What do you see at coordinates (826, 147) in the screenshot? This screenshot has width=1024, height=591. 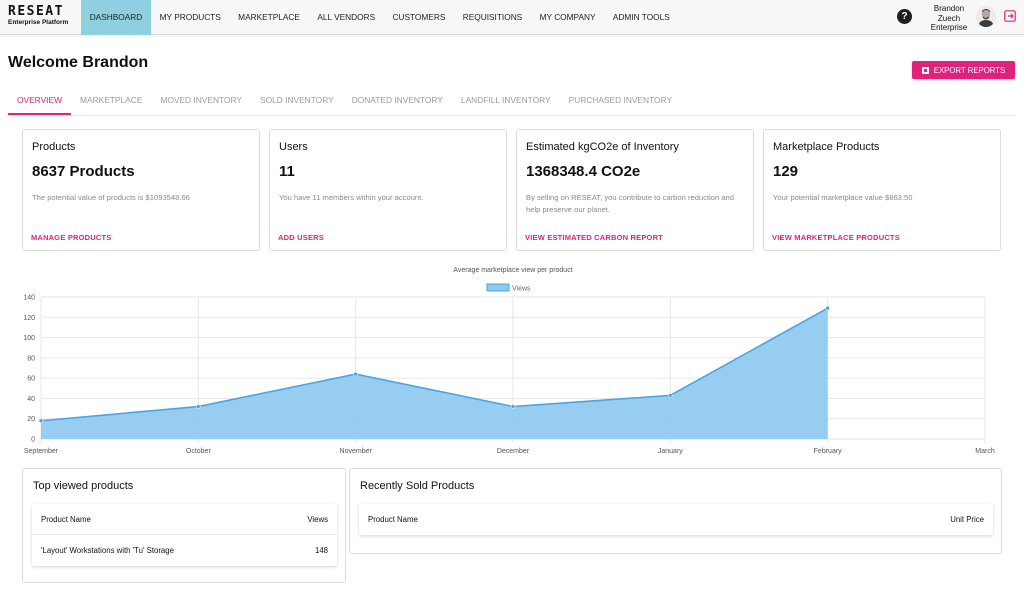 I see `card-title: Marketplace Products` at bounding box center [826, 147].